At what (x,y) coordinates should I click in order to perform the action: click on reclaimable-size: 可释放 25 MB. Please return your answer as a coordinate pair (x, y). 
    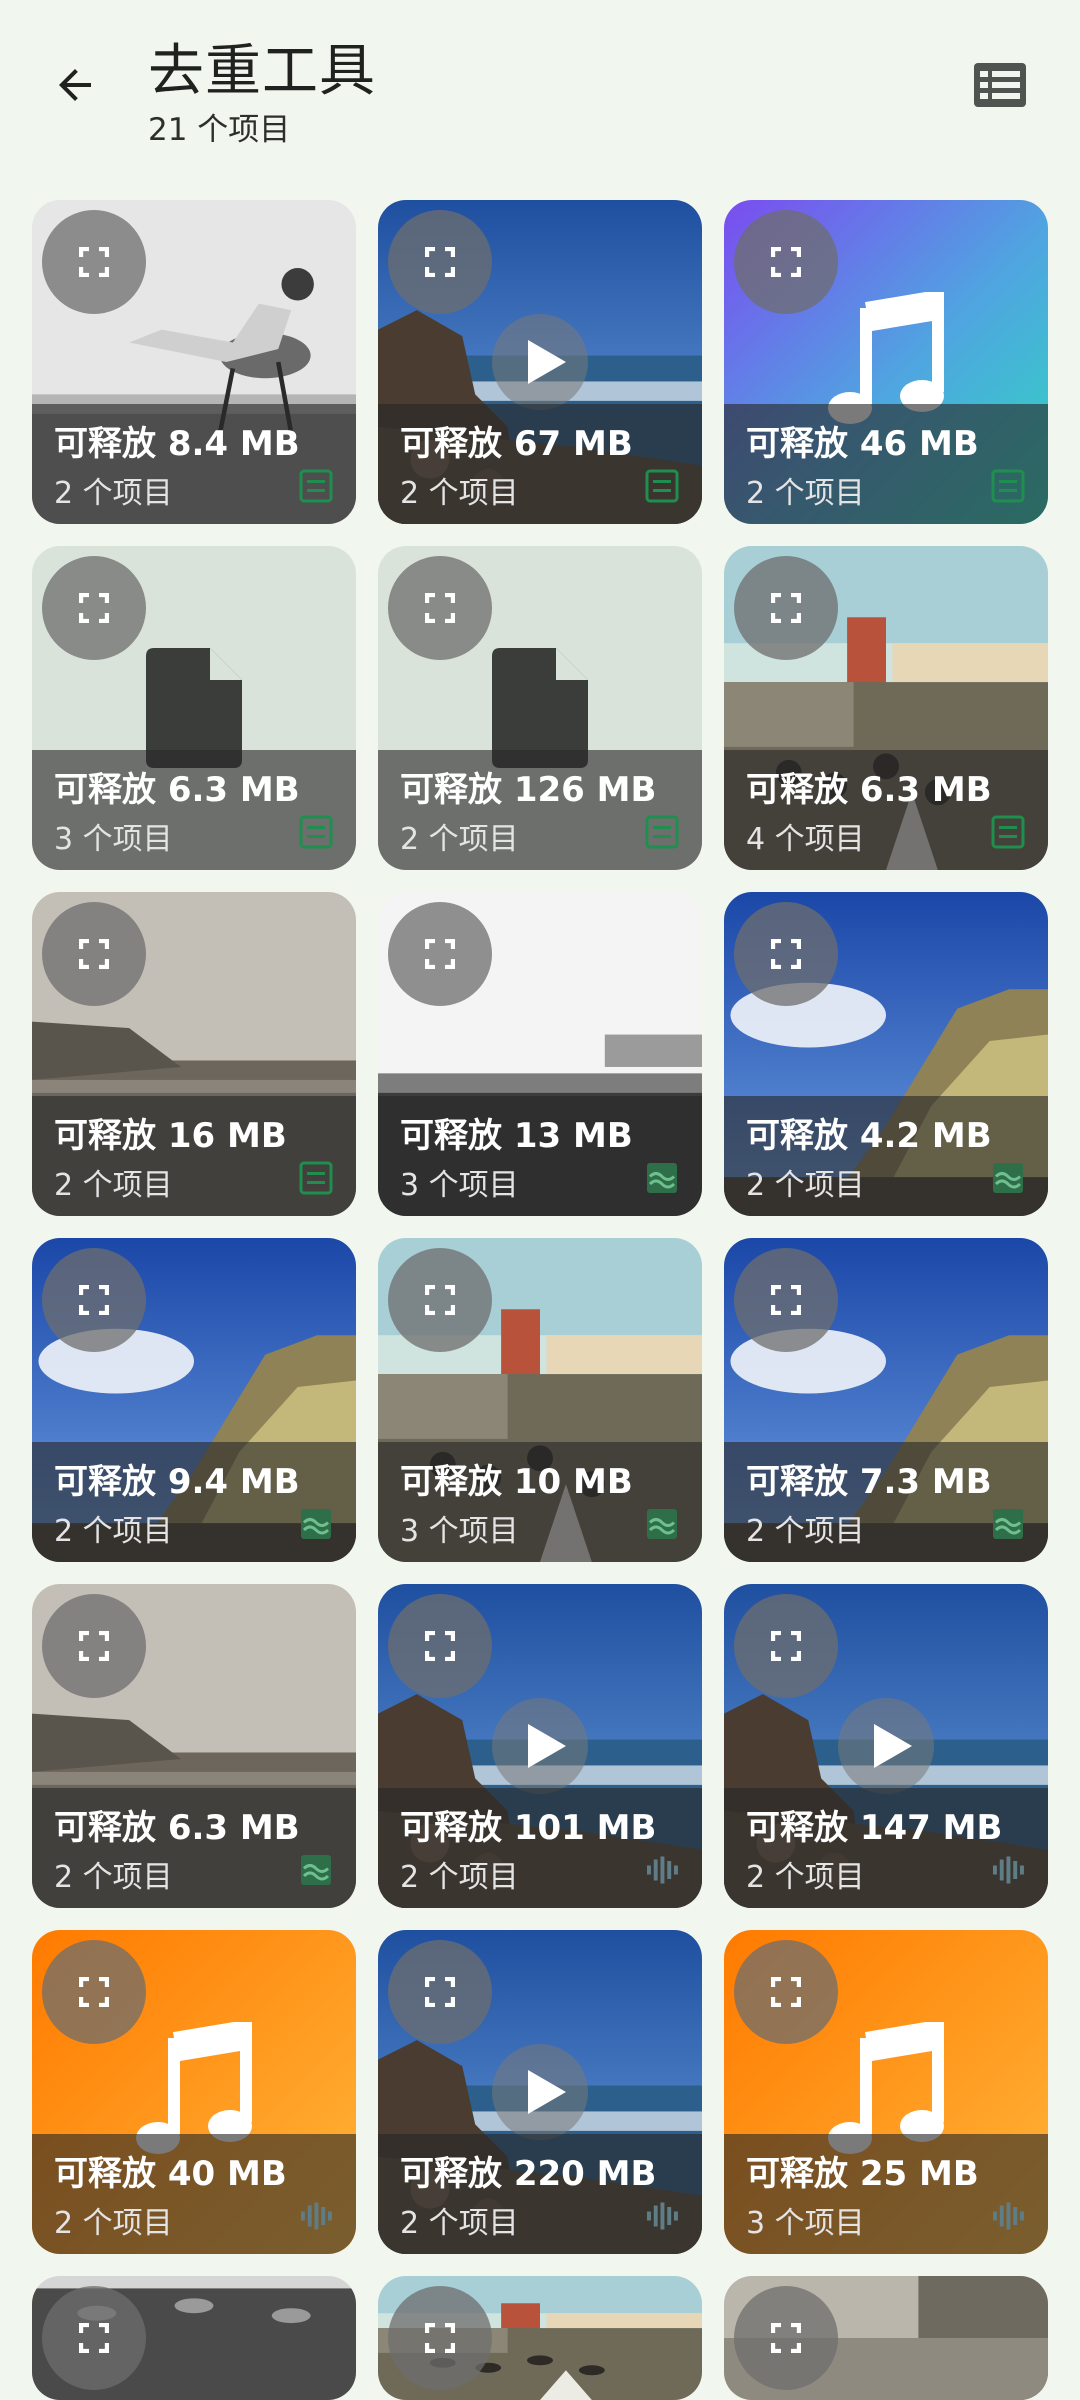
    Looking at the image, I should click on (862, 2174).